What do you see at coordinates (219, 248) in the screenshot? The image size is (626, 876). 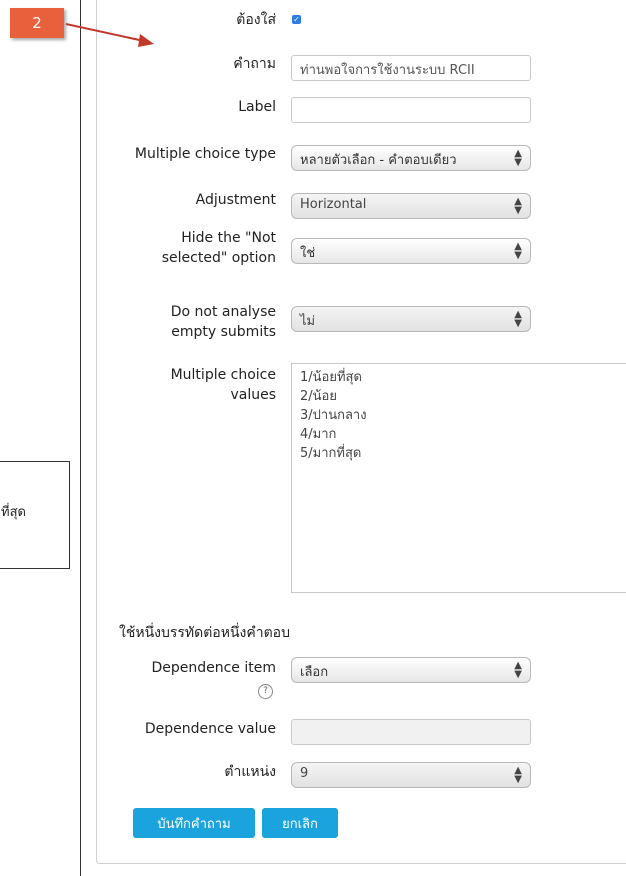 I see `hide-not-selected-label: Hide the "Not selected" option` at bounding box center [219, 248].